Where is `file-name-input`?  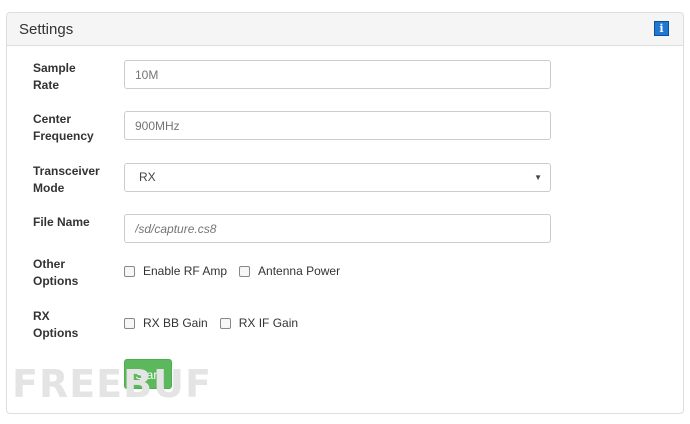 file-name-input is located at coordinates (337, 228).